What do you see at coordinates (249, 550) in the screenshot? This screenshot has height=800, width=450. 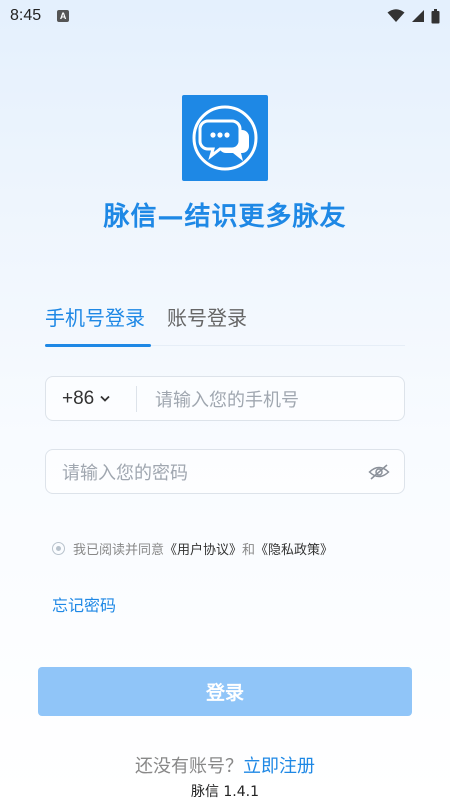 I see `agreement-and: 和` at bounding box center [249, 550].